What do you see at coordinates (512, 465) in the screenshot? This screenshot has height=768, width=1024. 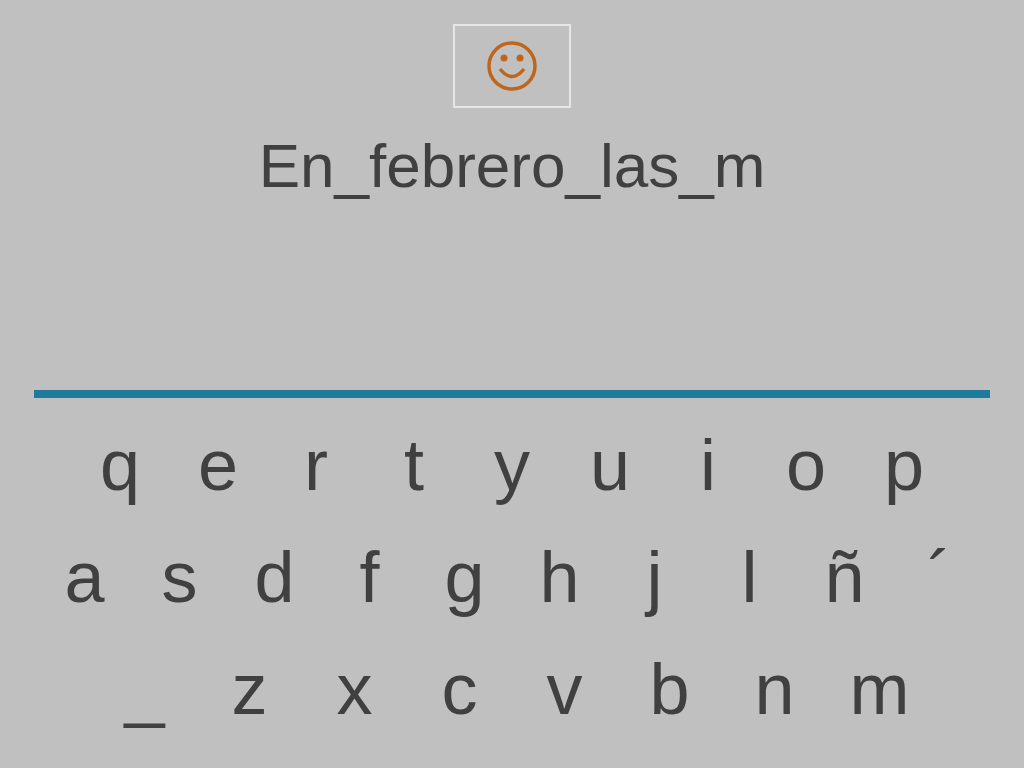 I see `letter-key: y` at bounding box center [512, 465].